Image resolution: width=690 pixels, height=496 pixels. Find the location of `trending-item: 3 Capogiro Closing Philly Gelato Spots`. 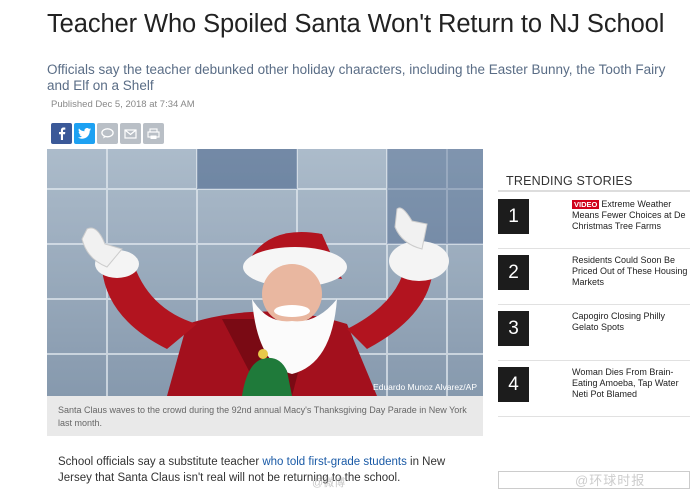

trending-item: 3 Capogiro Closing Philly Gelato Spots is located at coordinates (594, 334).